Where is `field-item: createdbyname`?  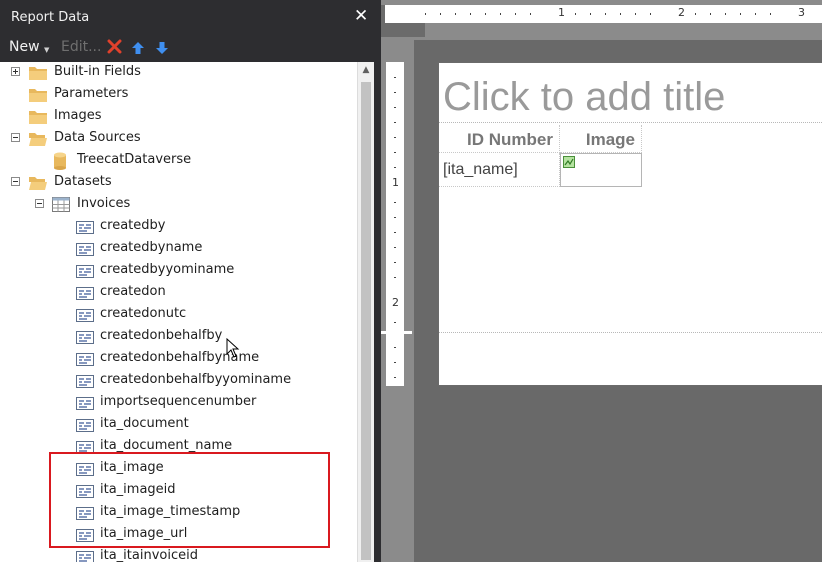 field-item: createdbyname is located at coordinates (178, 249).